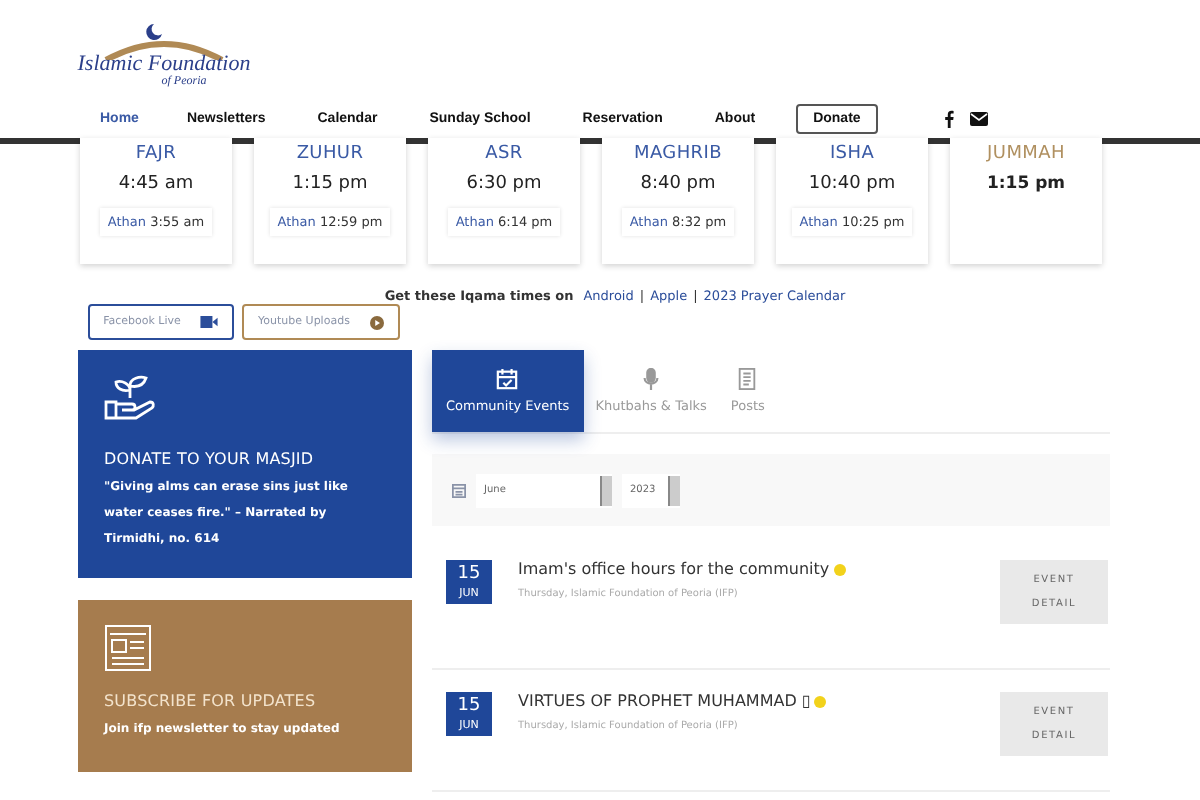 This screenshot has width=1200, height=800. I want to click on prayer-time: 10:40 pm, so click(852, 184).